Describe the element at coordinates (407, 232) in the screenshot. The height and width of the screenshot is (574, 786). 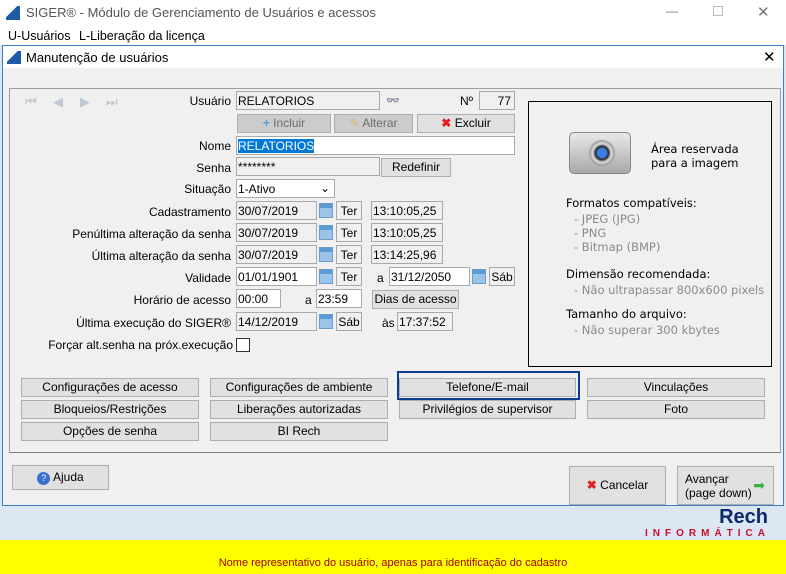
I see `penultima-time-field: 13:10:05,25` at that location.